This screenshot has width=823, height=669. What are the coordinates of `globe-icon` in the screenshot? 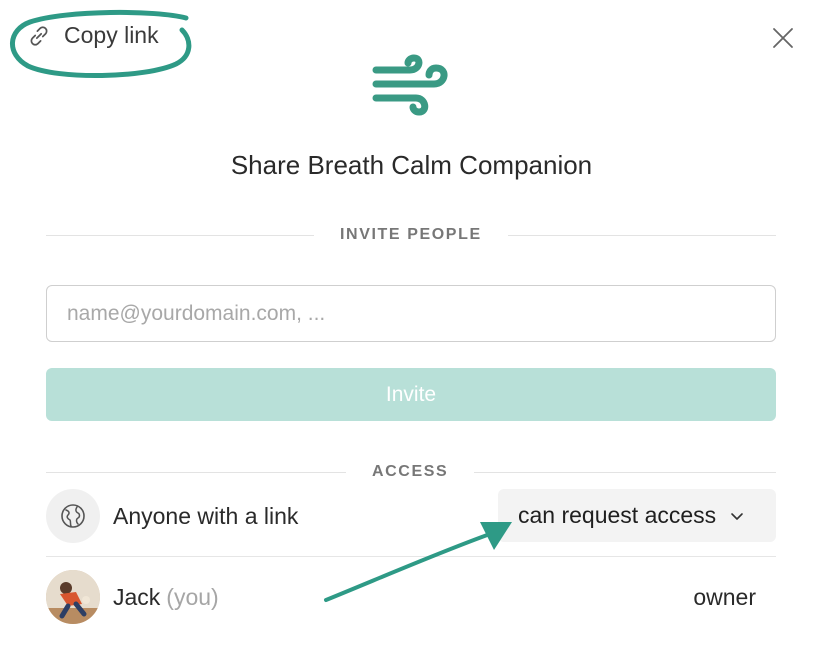 It's located at (73, 516).